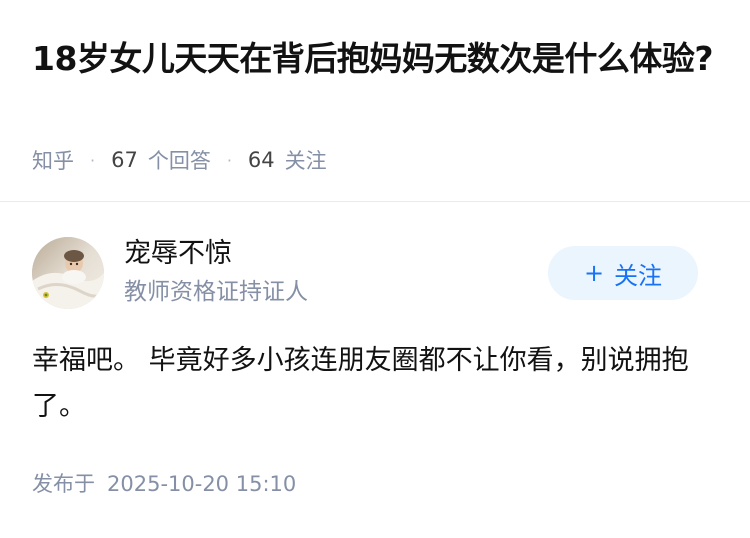 This screenshot has width=750, height=538. I want to click on answer-time: 发布于 2025-10-20 15:10, so click(164, 483).